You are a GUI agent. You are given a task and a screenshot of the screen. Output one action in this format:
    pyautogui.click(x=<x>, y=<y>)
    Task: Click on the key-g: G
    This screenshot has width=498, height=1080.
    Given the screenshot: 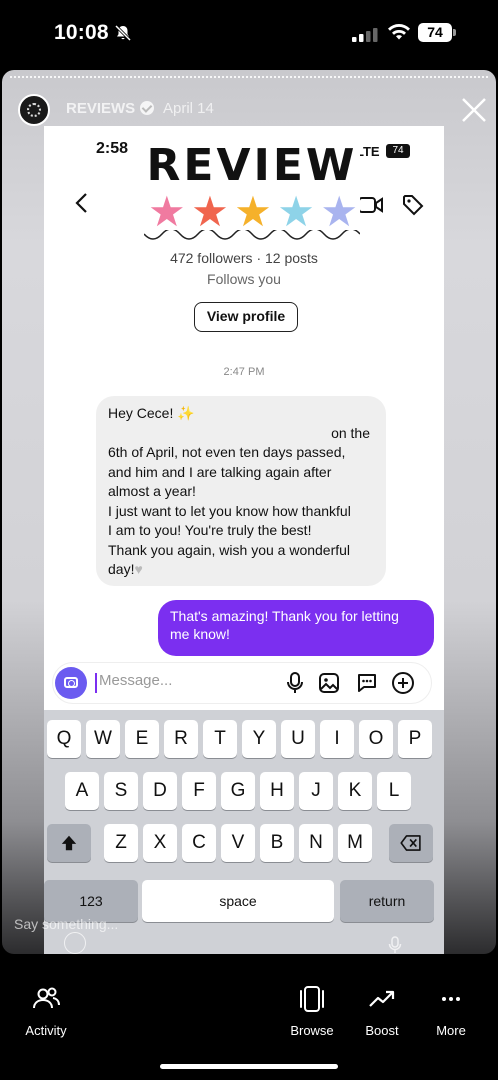 What is the action you would take?
    pyautogui.click(x=238, y=791)
    